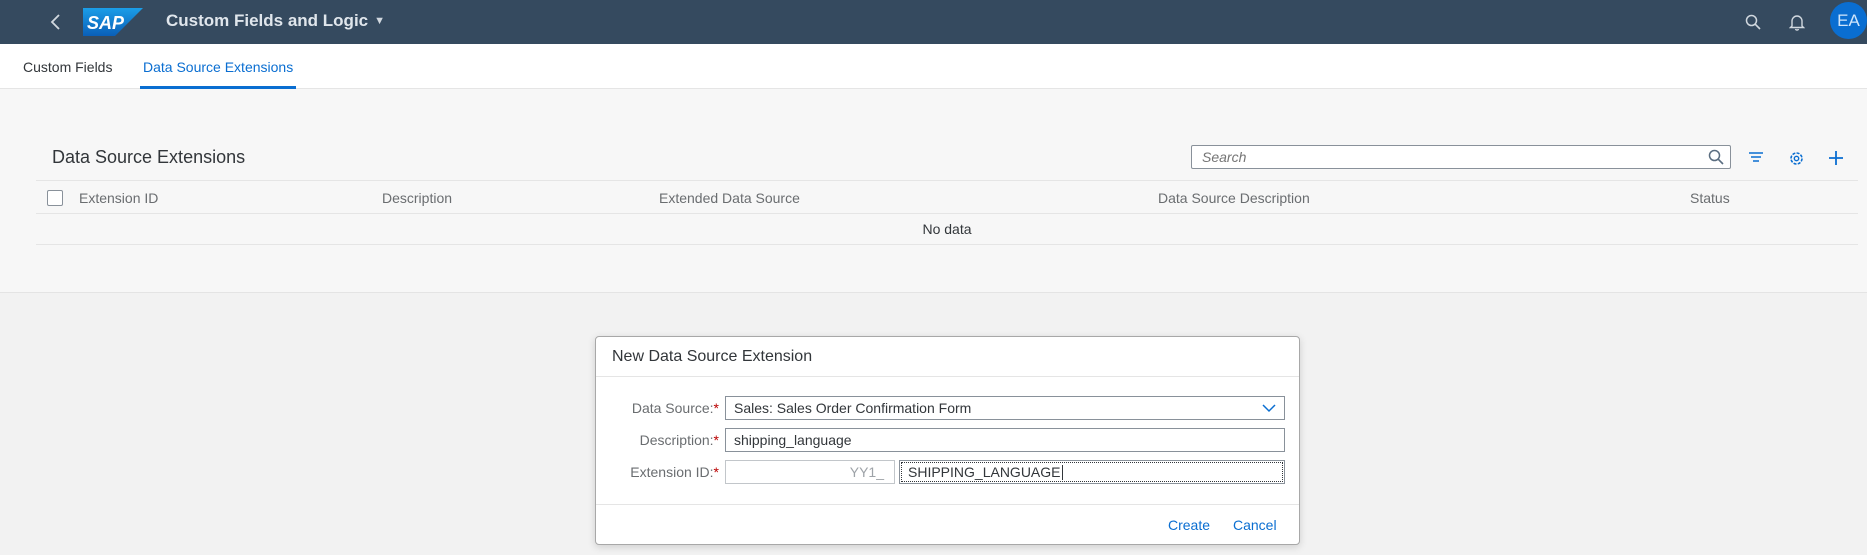 Image resolution: width=1867 pixels, height=555 pixels. Describe the element at coordinates (1442, 157) in the screenshot. I see `search-input` at that location.